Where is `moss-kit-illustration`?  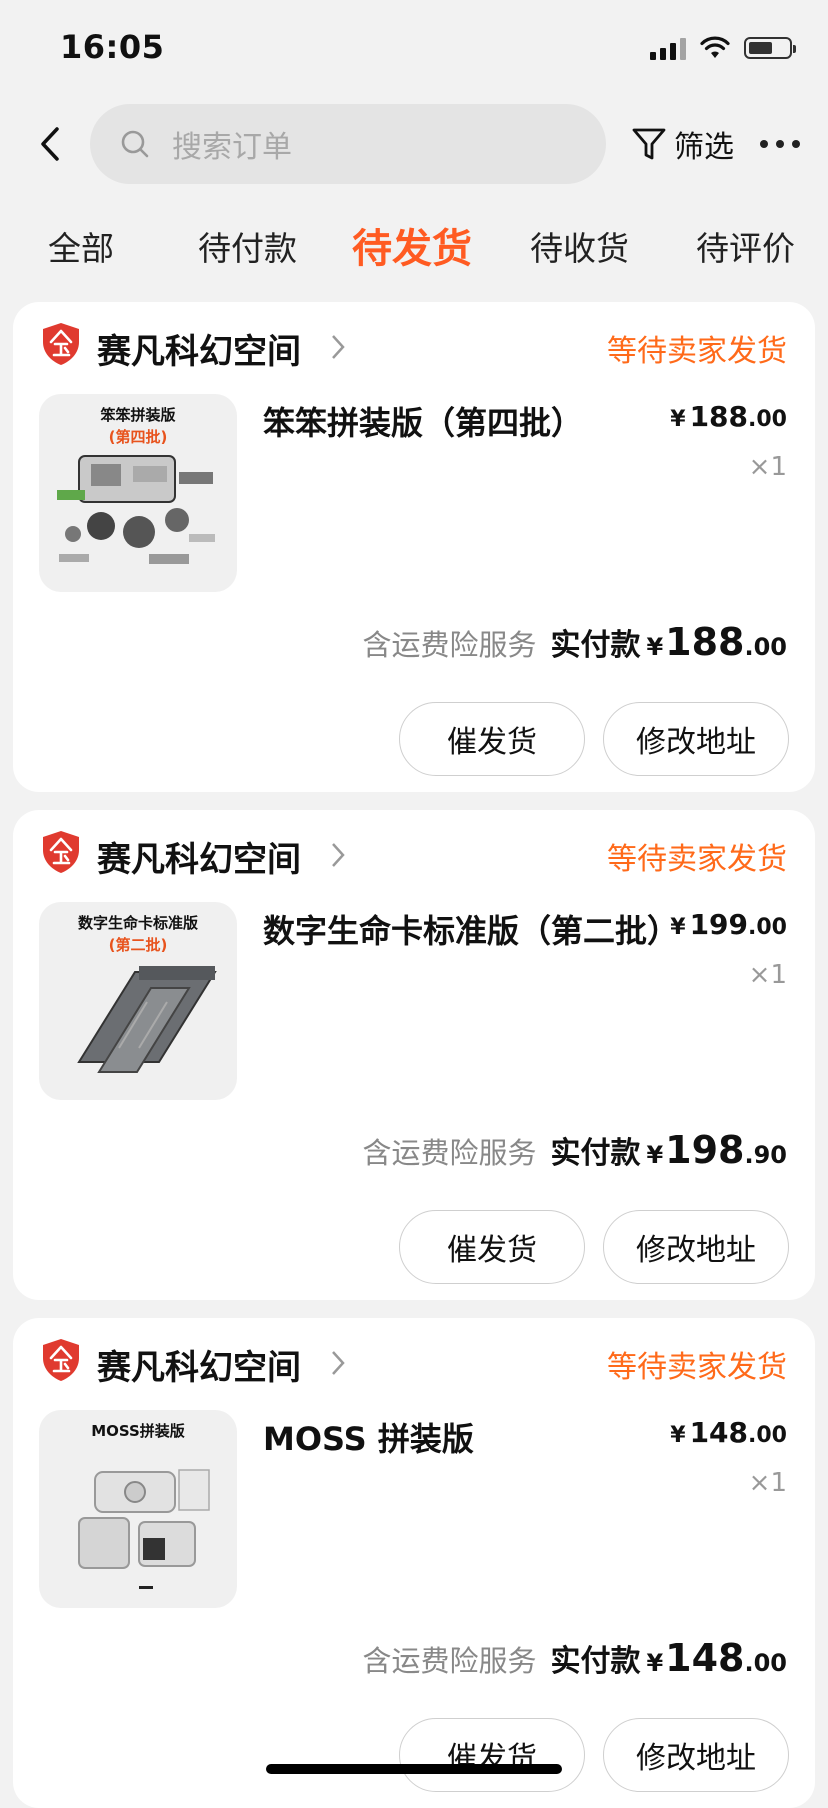 moss-kit-illustration is located at coordinates (144, 1529).